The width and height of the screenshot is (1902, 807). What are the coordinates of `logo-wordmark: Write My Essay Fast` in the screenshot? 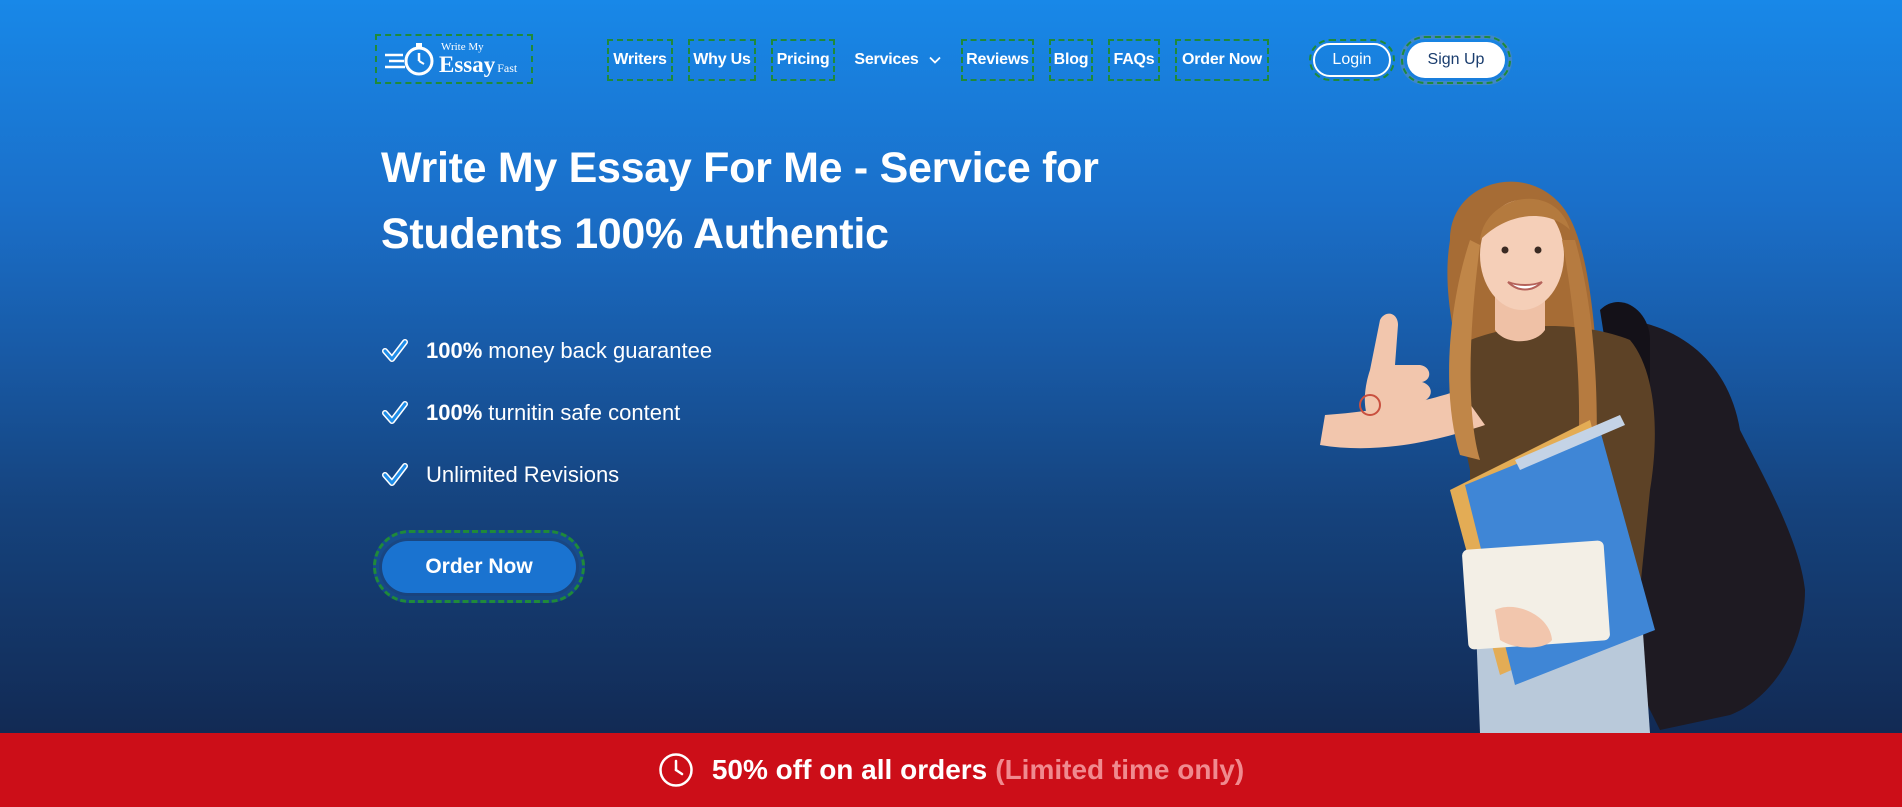 It's located at (478, 59).